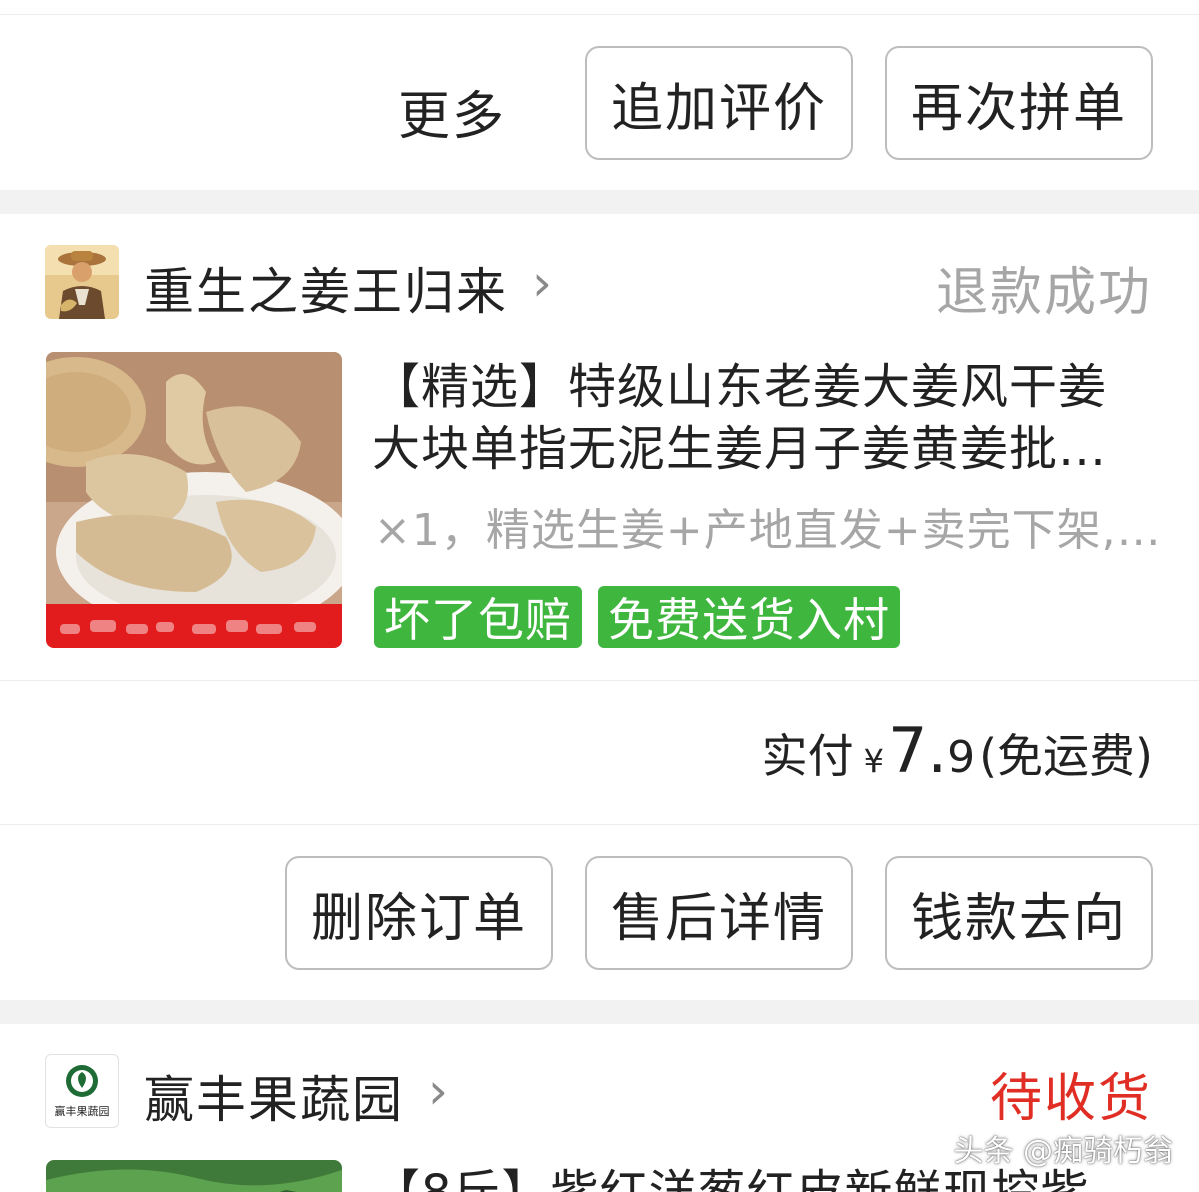  I want to click on currency-symbol: ¥, so click(873, 761).